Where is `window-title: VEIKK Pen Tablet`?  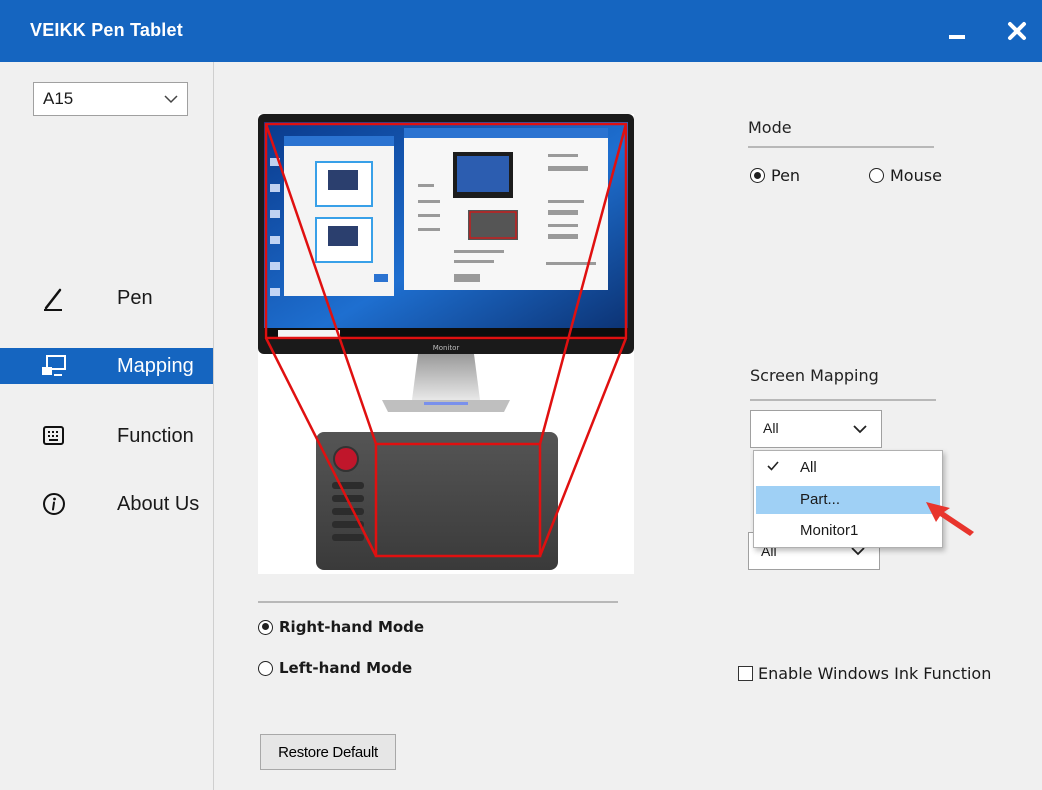 window-title: VEIKK Pen Tablet is located at coordinates (106, 30).